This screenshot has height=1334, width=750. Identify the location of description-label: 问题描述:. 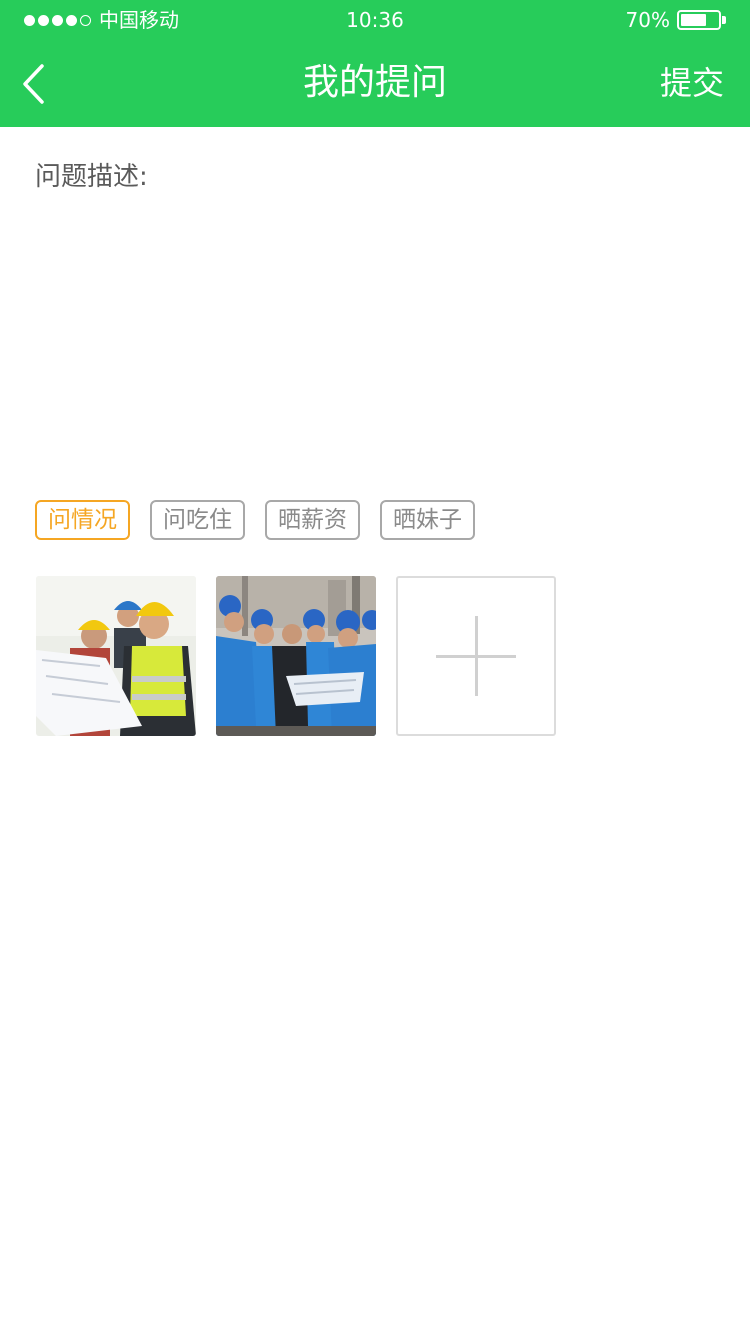
(91, 177).